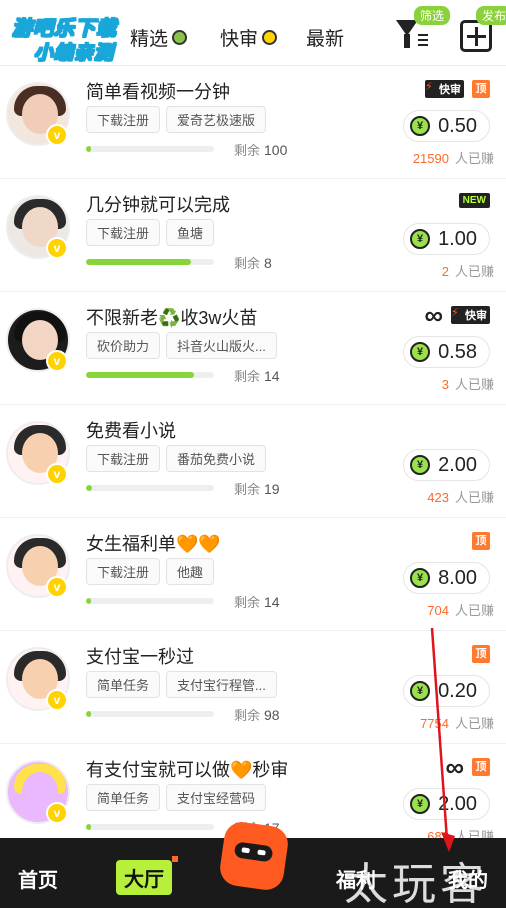  What do you see at coordinates (253, 235) in the screenshot?
I see `task-item: v 几分钟就可以完成 下载注册 鱼塘 剩余 8 NEW ¥ 1.00 2 人已赚` at bounding box center [253, 235].